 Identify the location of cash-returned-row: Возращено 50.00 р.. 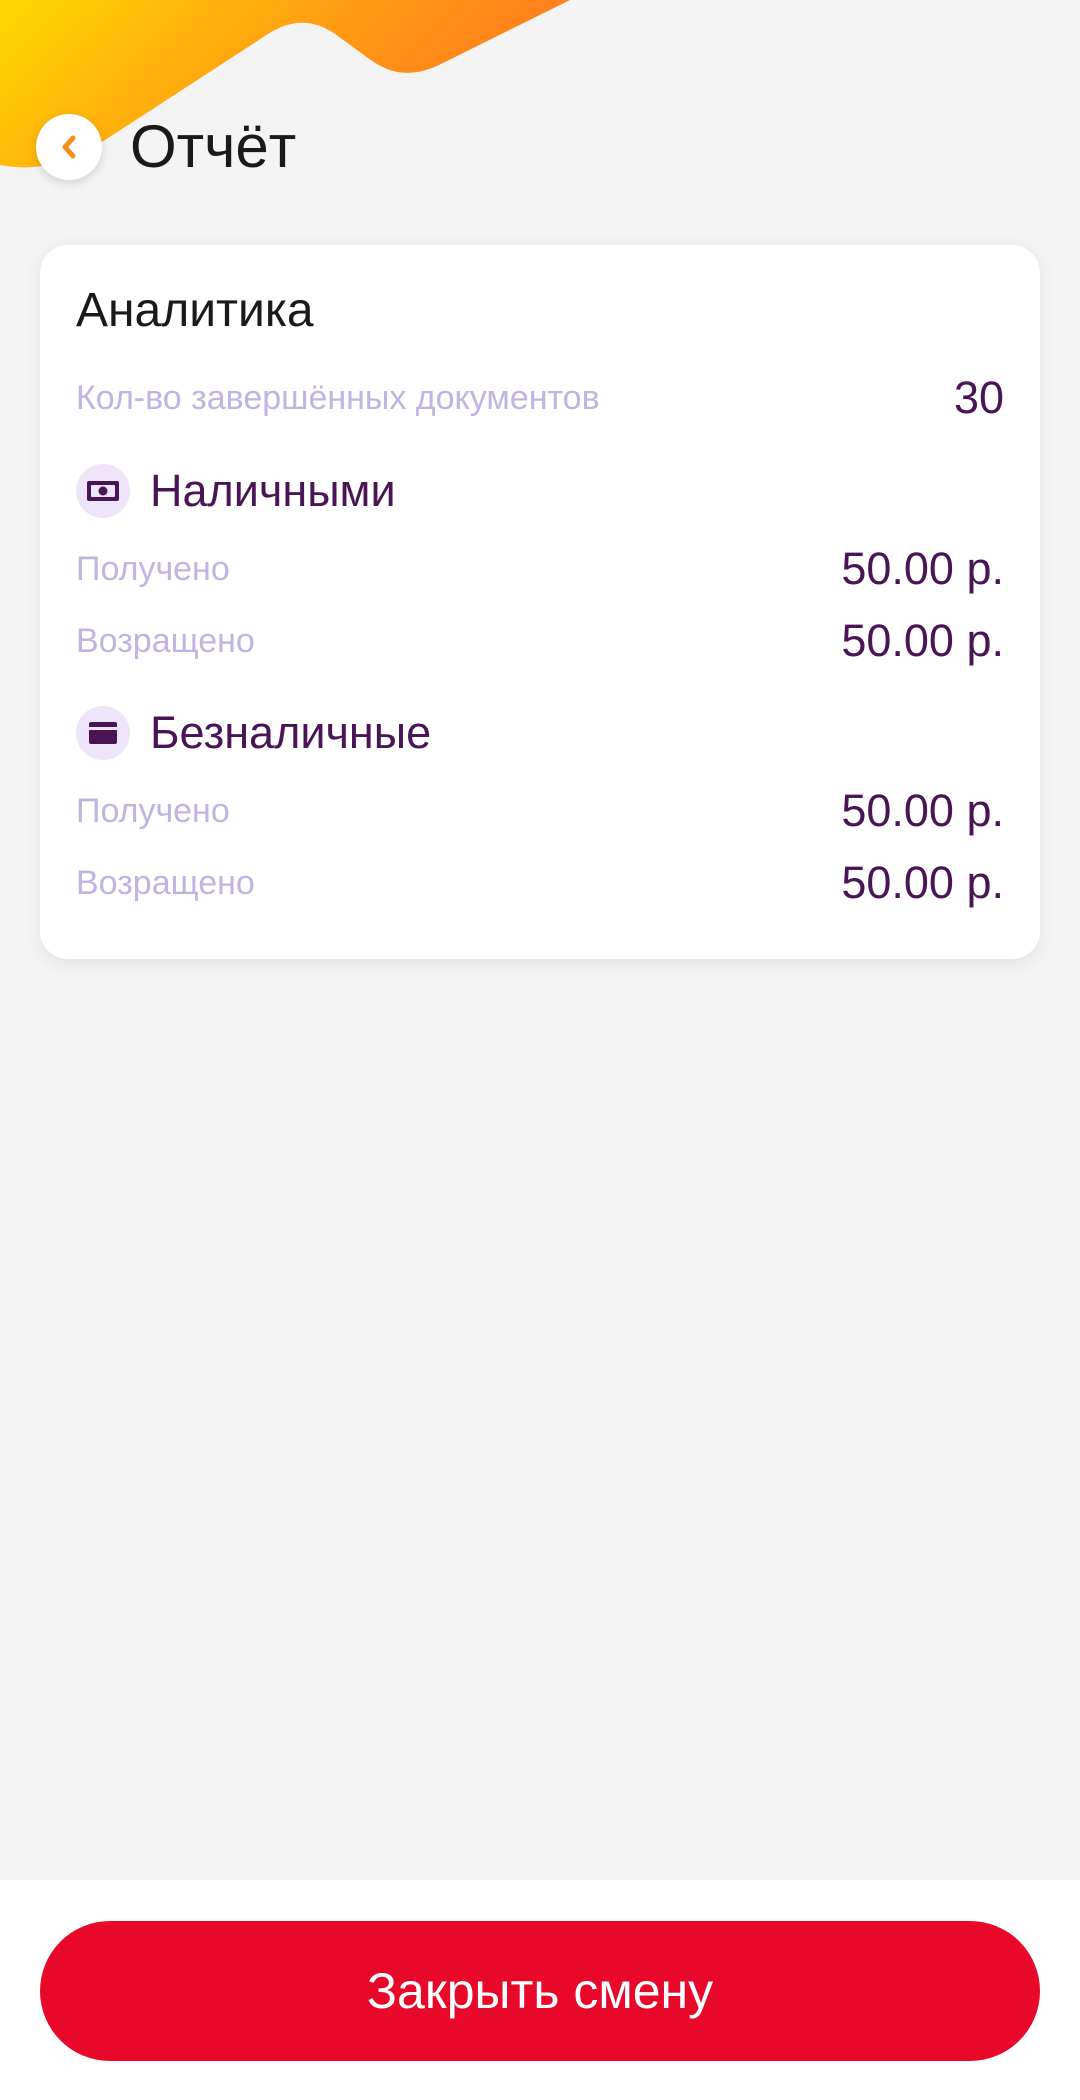
(540, 641).